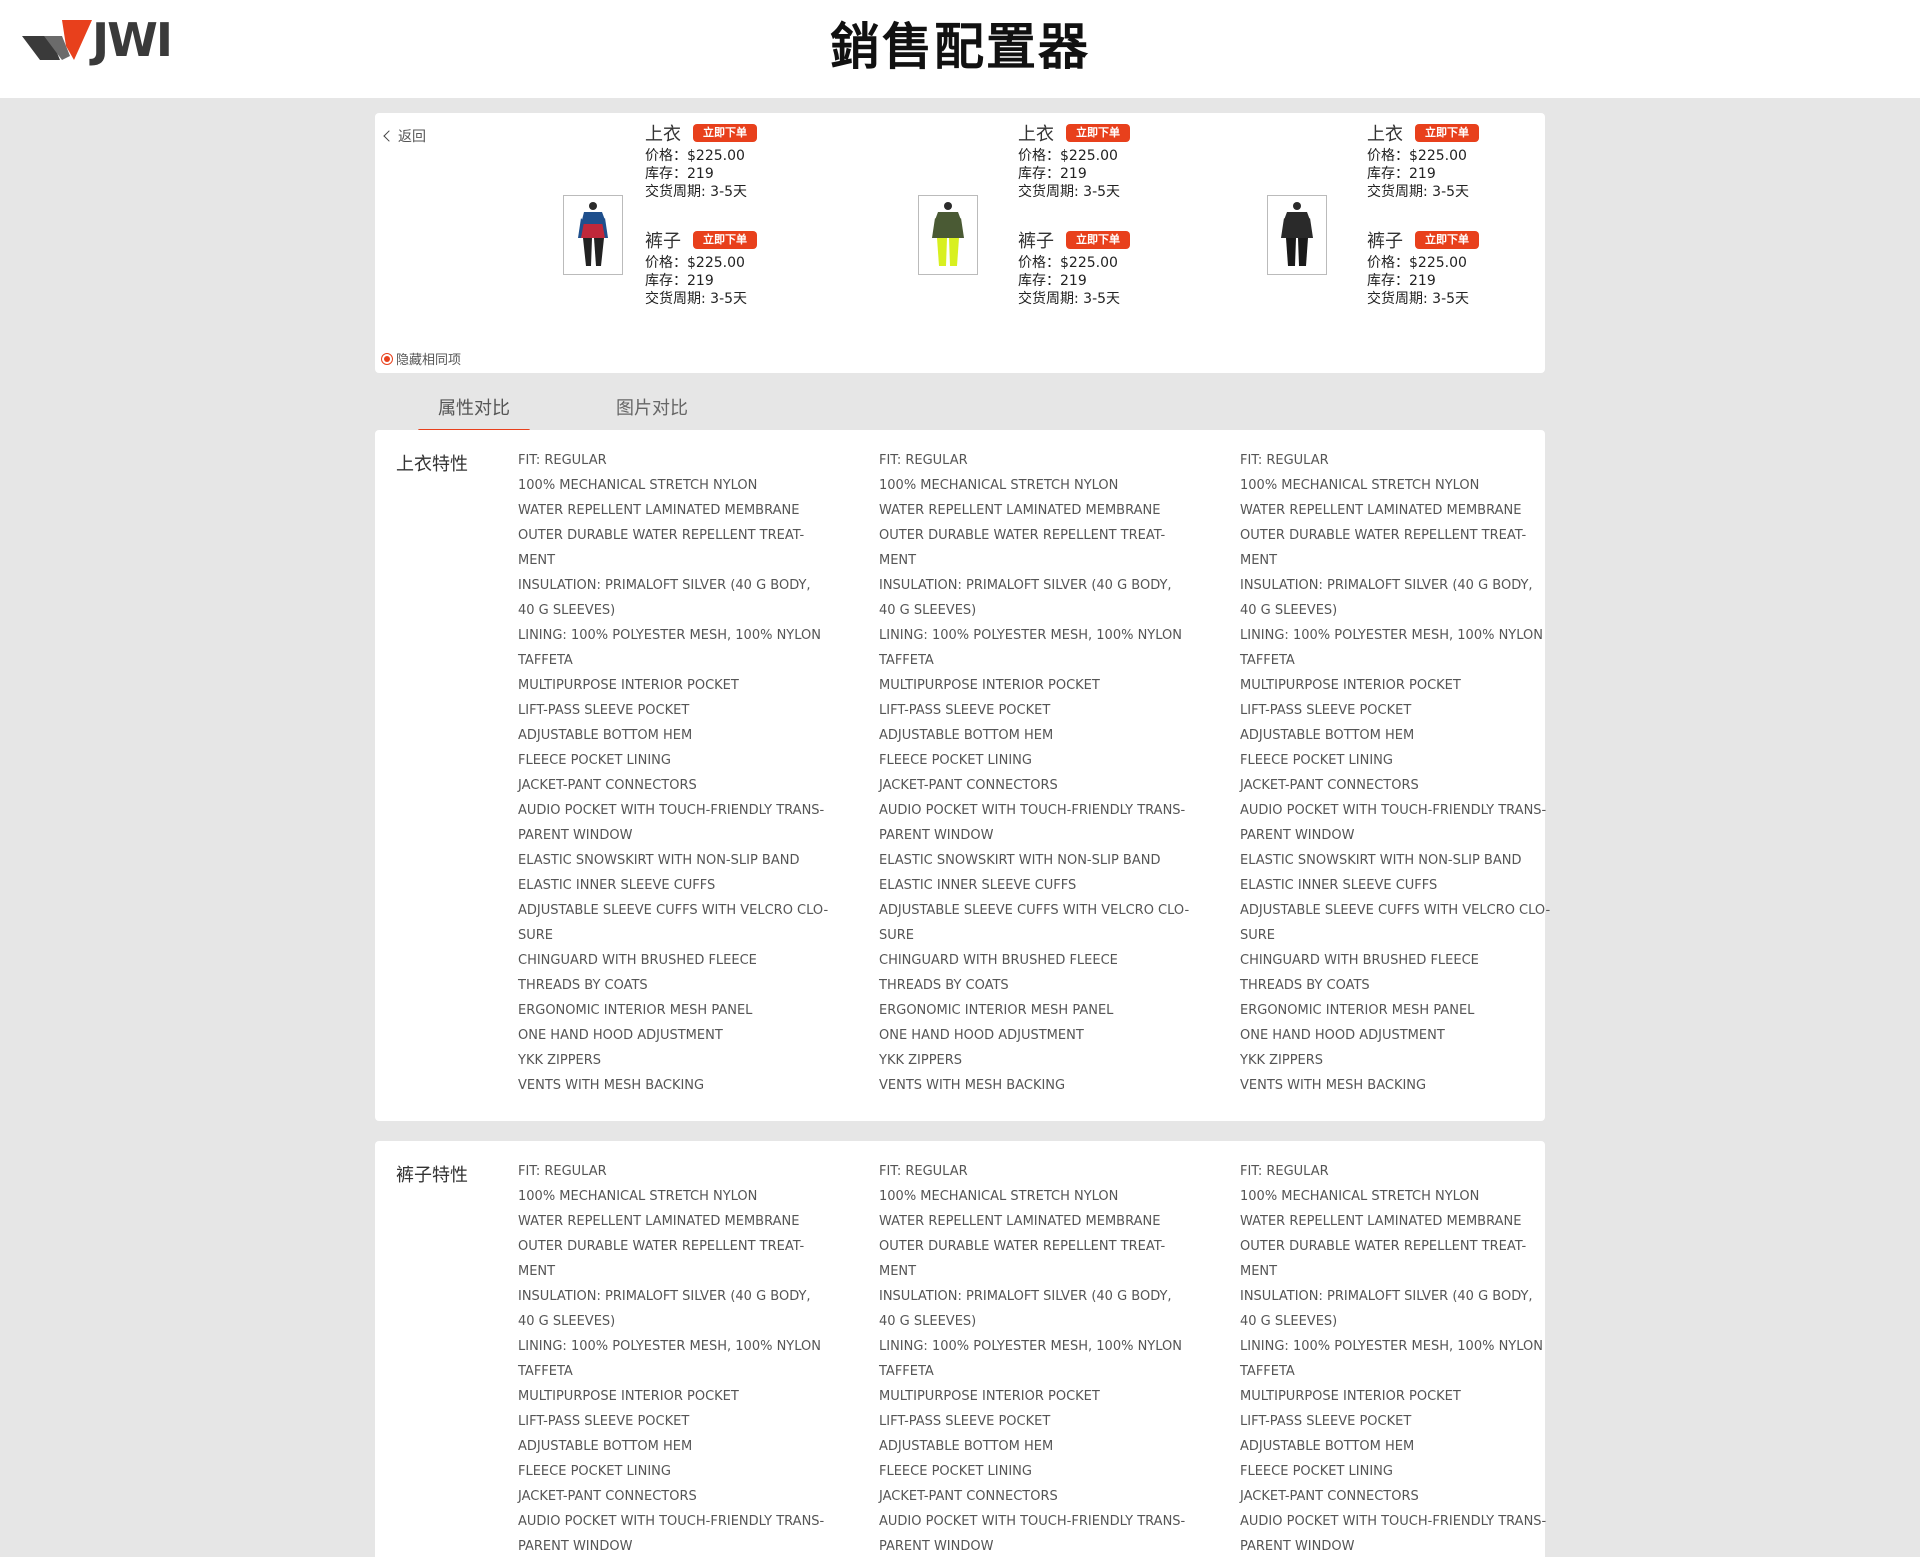 This screenshot has height=1557, width=1920. I want to click on attribute-line: ADJUSTABLE SLEEVE CUFFS WITH VELCRO CLO-, so click(1034, 910).